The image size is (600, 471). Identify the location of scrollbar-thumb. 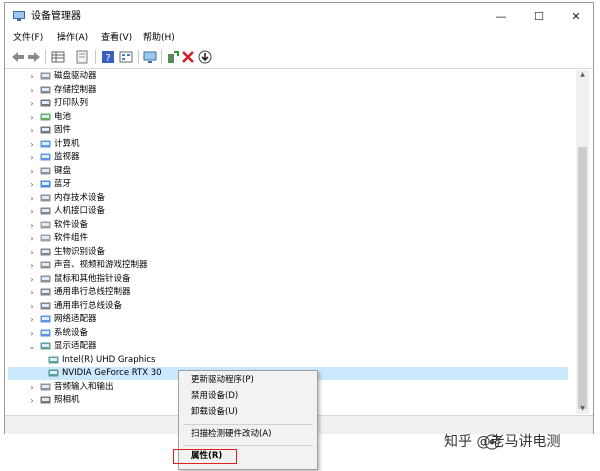
(582, 278).